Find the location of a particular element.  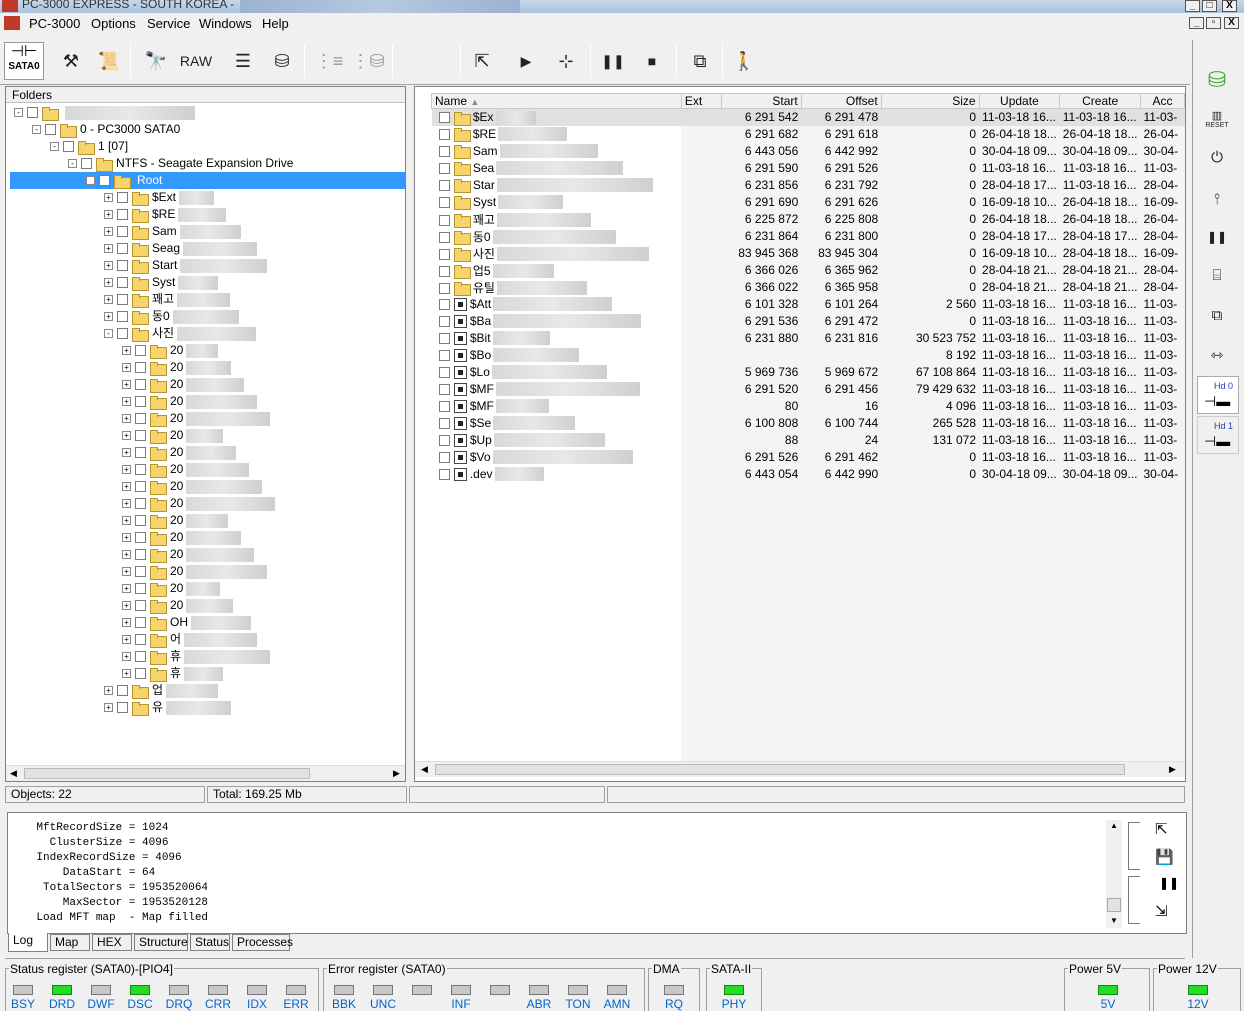

col-offset: Offset is located at coordinates (841, 101).